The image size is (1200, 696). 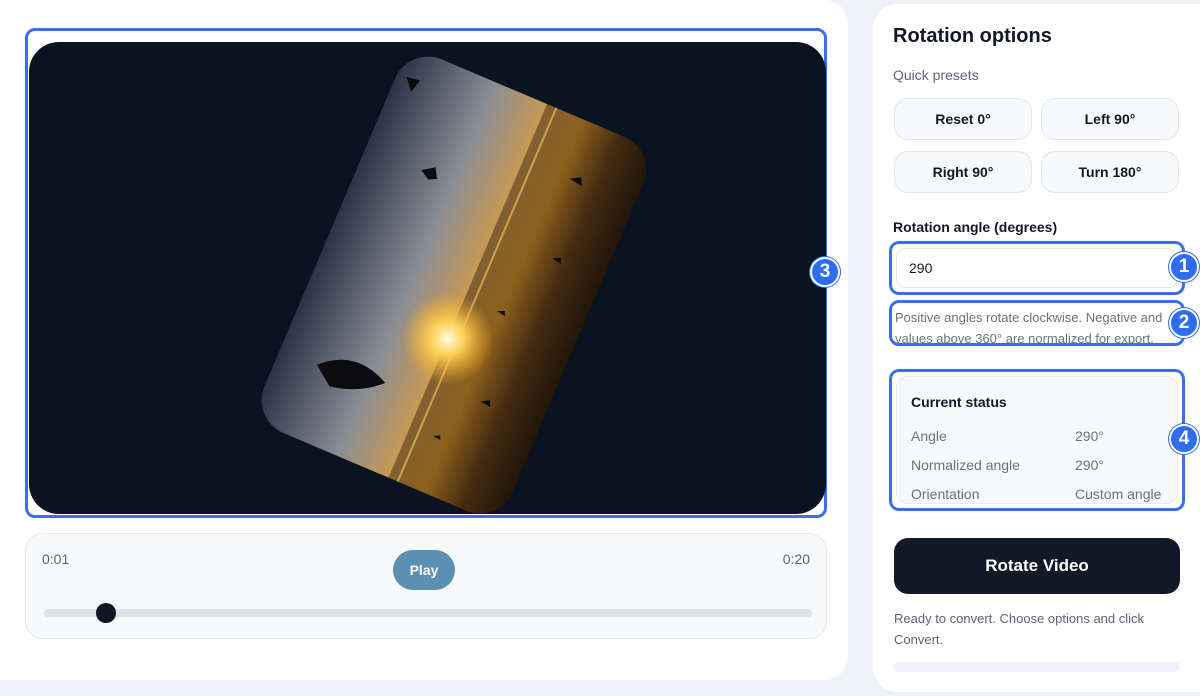 I want to click on preset-turn-button: Turn 180°, so click(x=1110, y=172).